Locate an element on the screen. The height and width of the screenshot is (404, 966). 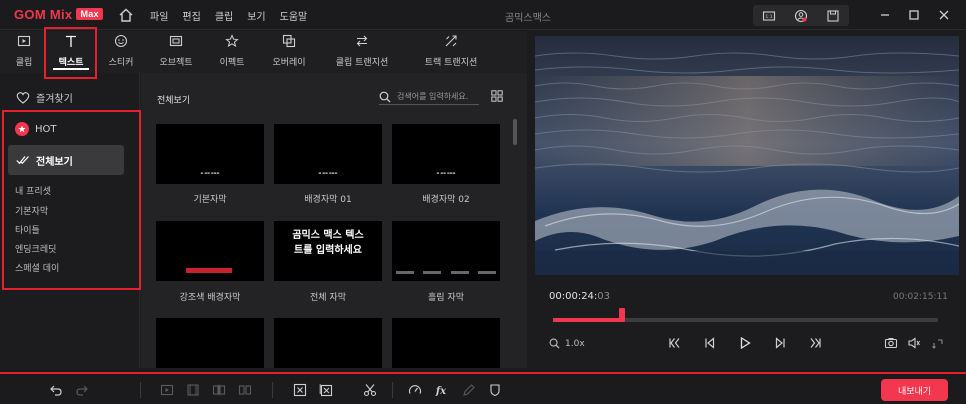
effect-icon is located at coordinates (232, 41).